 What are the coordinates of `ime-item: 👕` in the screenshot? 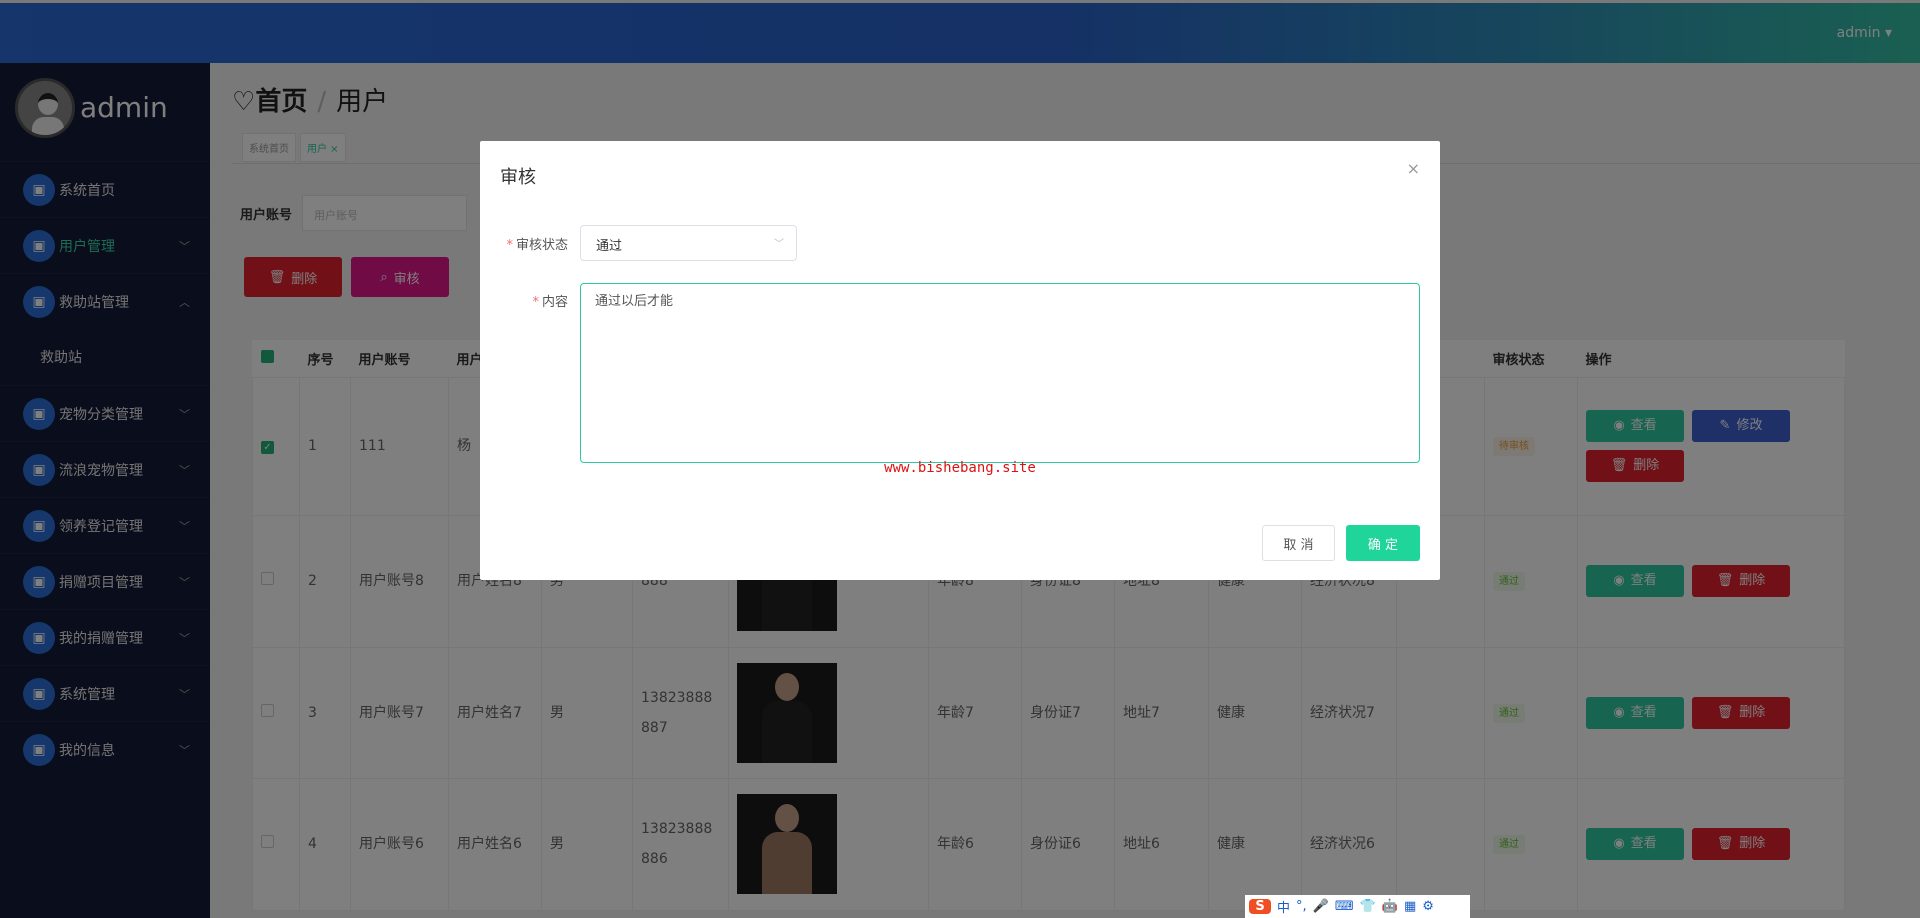 It's located at (1368, 906).